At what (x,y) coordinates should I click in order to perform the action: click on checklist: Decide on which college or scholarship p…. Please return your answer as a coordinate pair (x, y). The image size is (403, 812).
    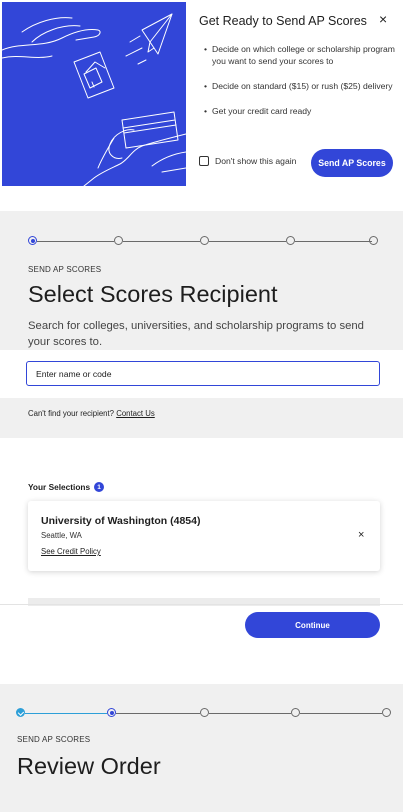
    Looking at the image, I should click on (302, 86).